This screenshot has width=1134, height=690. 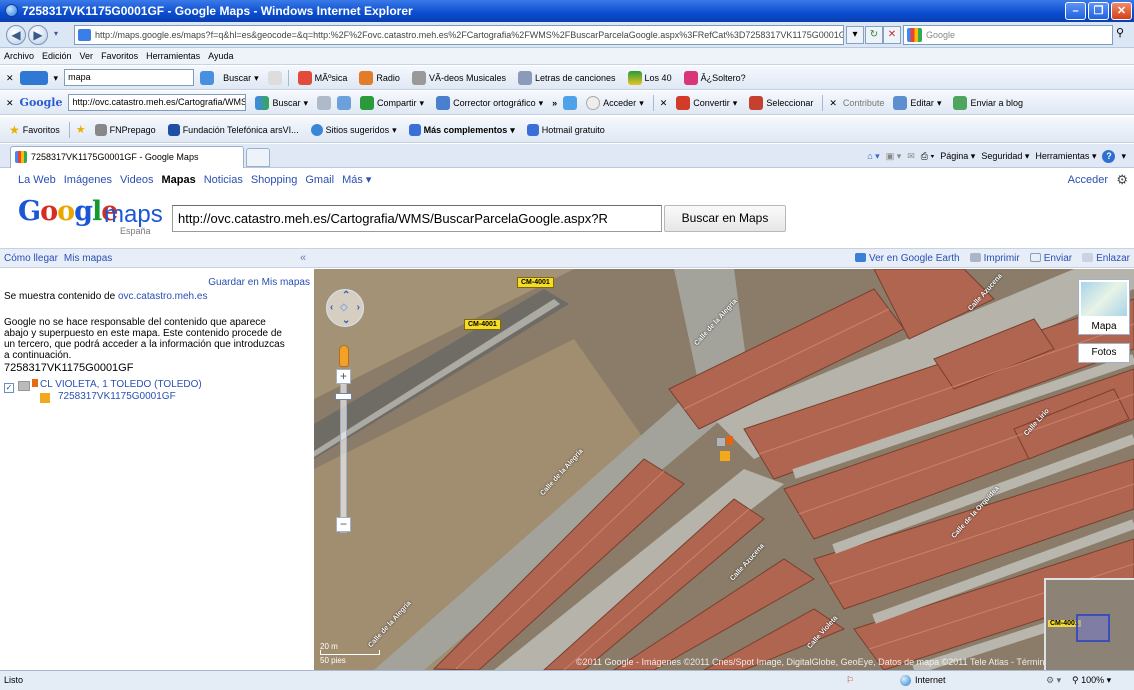 I want to click on gbar-gmail: Gmail, so click(x=319, y=180).